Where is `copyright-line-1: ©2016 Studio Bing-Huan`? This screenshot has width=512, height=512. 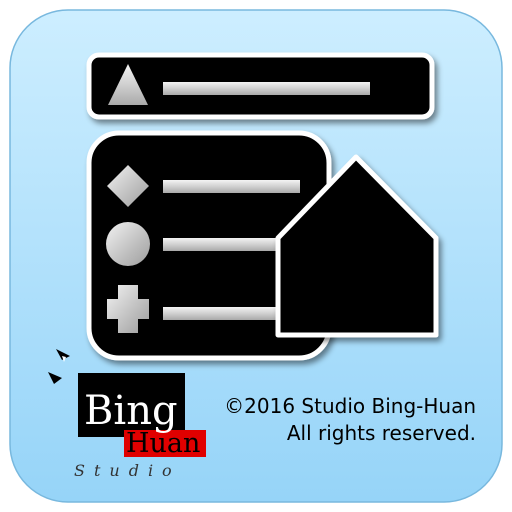
copyright-line-1: ©2016 Studio Bing-Huan is located at coordinates (350, 406).